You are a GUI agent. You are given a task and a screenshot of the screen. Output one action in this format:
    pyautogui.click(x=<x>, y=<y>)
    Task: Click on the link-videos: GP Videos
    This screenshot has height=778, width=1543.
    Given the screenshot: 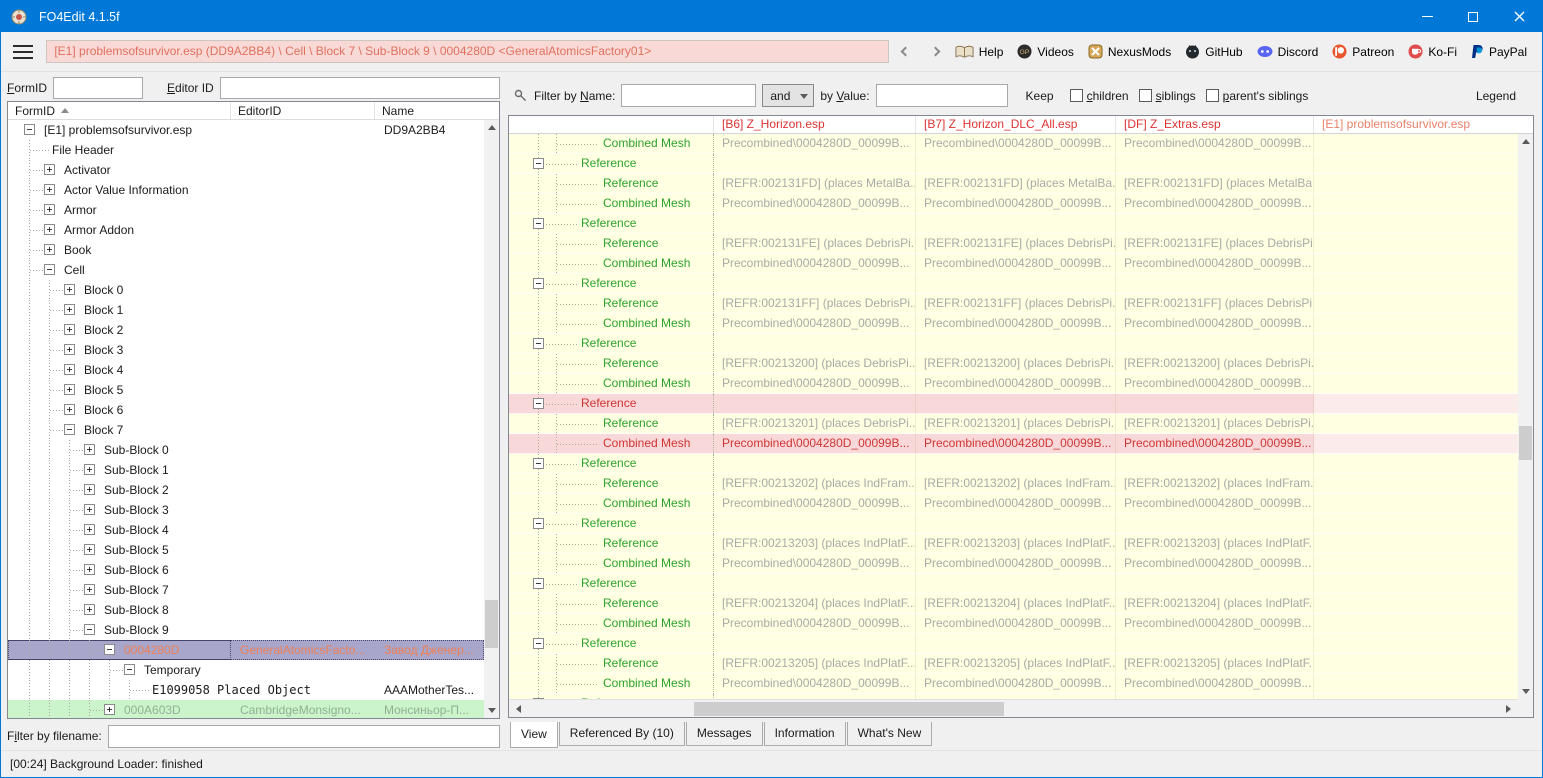 What is the action you would take?
    pyautogui.click(x=1045, y=51)
    